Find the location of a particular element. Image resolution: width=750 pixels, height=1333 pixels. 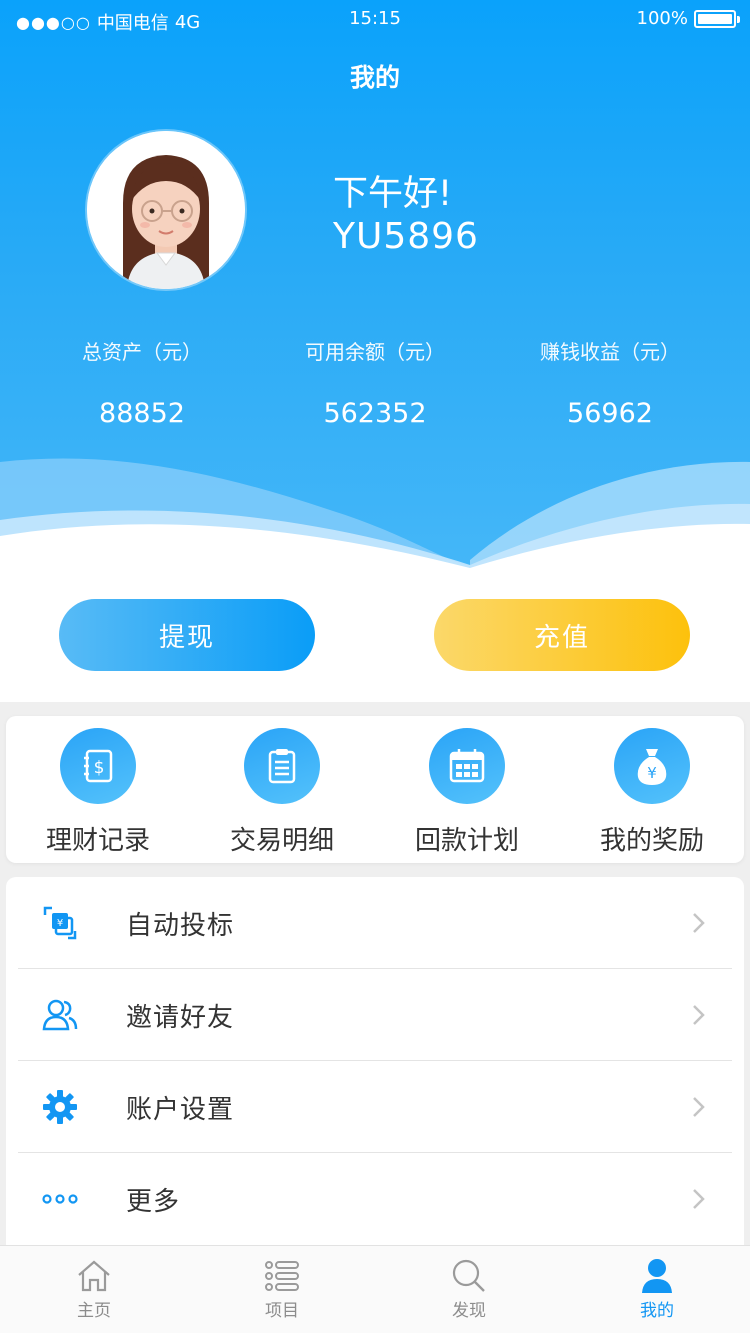

ledger-dollar-icon: $ is located at coordinates (98, 766).